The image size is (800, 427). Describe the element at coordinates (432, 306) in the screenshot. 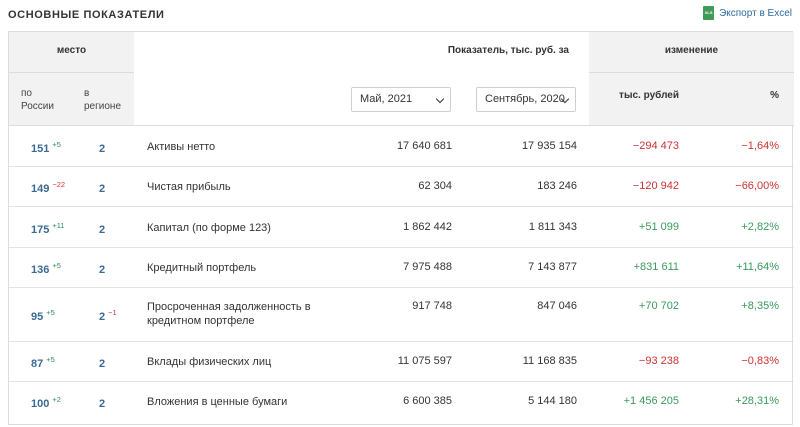

I see `value-period1: 917 748` at that location.